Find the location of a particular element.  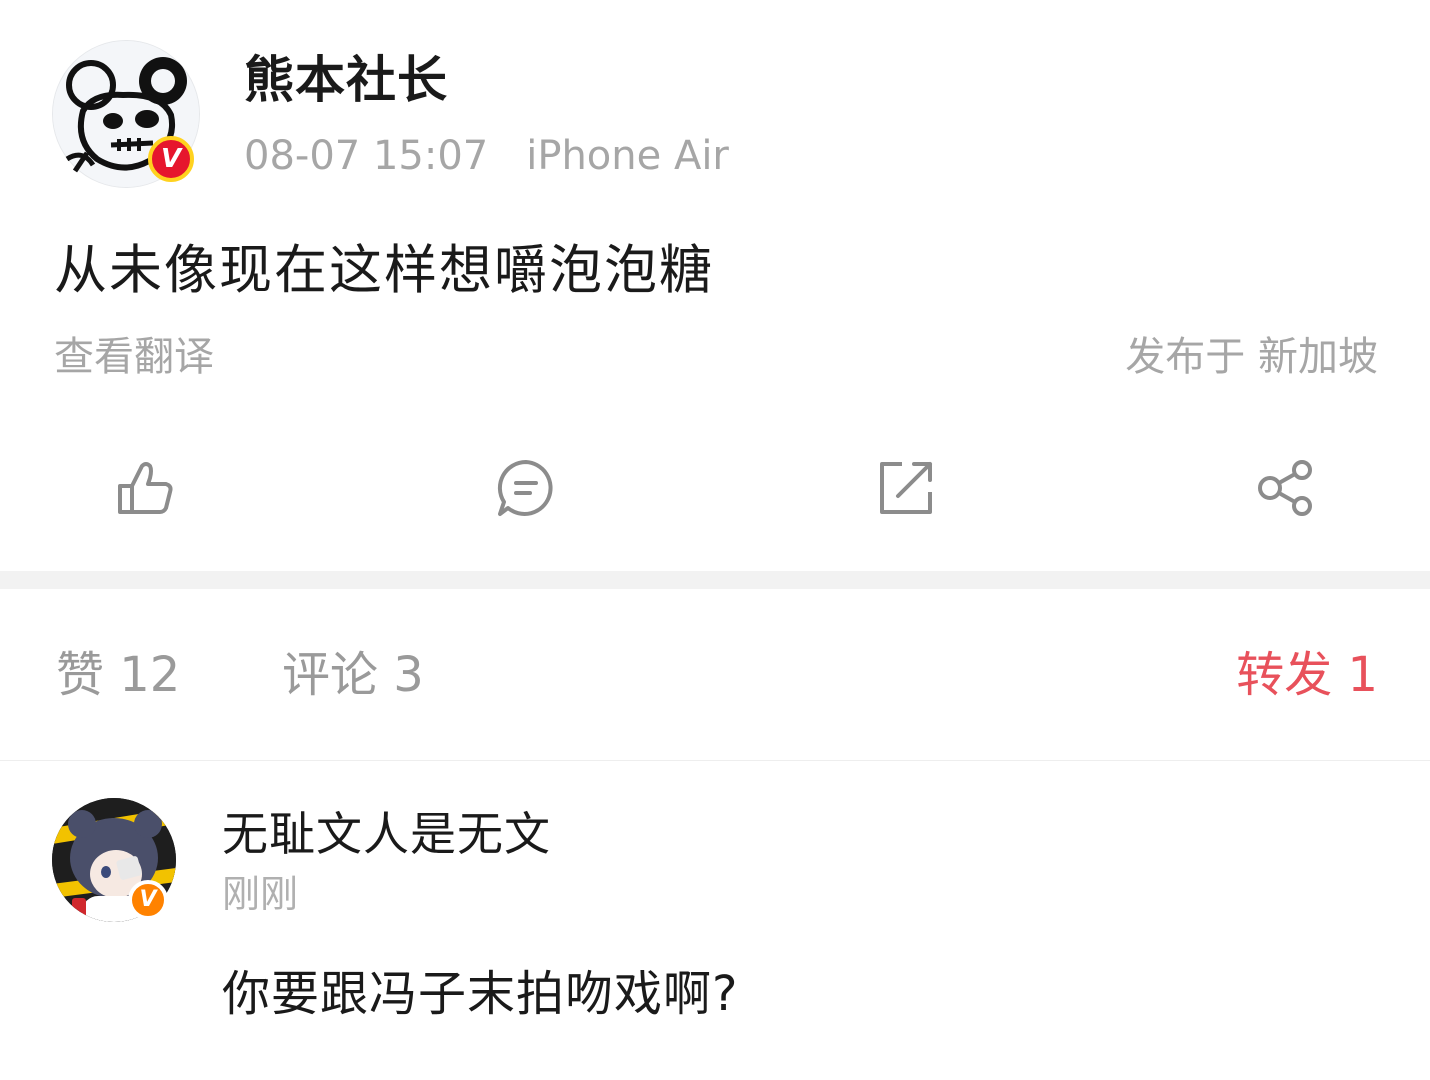

comment-time: 刚刚 is located at coordinates (260, 894).